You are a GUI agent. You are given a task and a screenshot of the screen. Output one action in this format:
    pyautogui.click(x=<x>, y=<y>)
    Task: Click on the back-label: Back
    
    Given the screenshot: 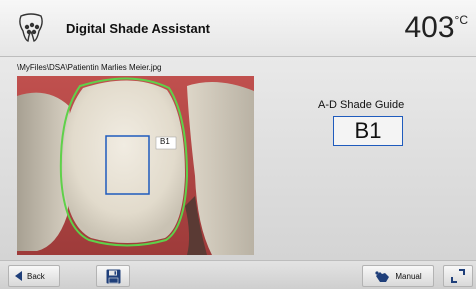 What is the action you would take?
    pyautogui.click(x=36, y=276)
    